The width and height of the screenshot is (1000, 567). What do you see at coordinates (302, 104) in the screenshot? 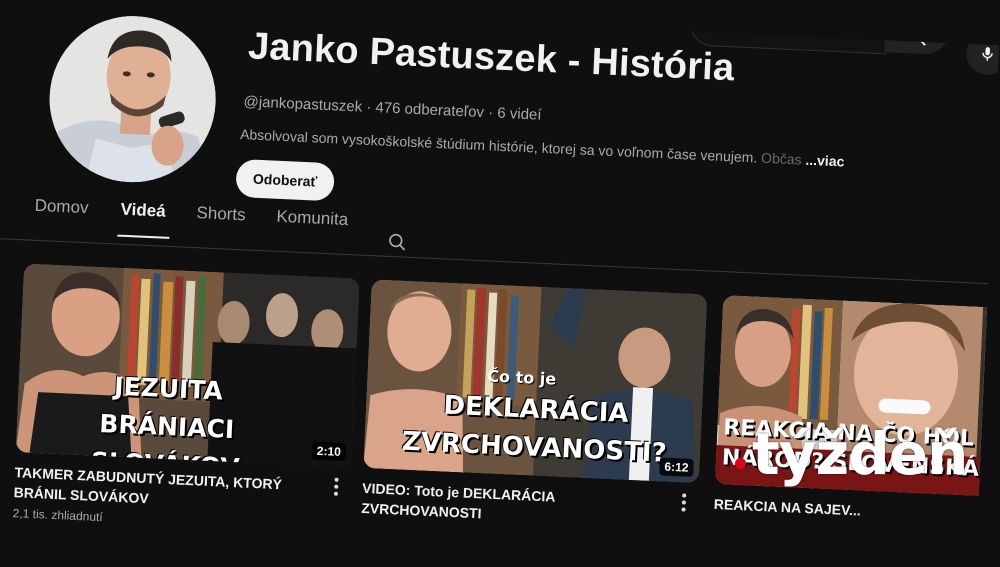
I see `channel-handle: @jankopastuszek` at bounding box center [302, 104].